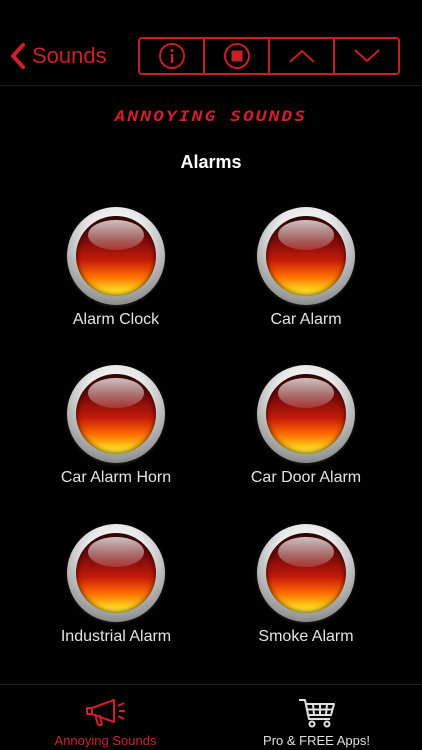 This screenshot has width=422, height=750. Describe the element at coordinates (18, 56) in the screenshot. I see `chevron-left-icon` at that location.